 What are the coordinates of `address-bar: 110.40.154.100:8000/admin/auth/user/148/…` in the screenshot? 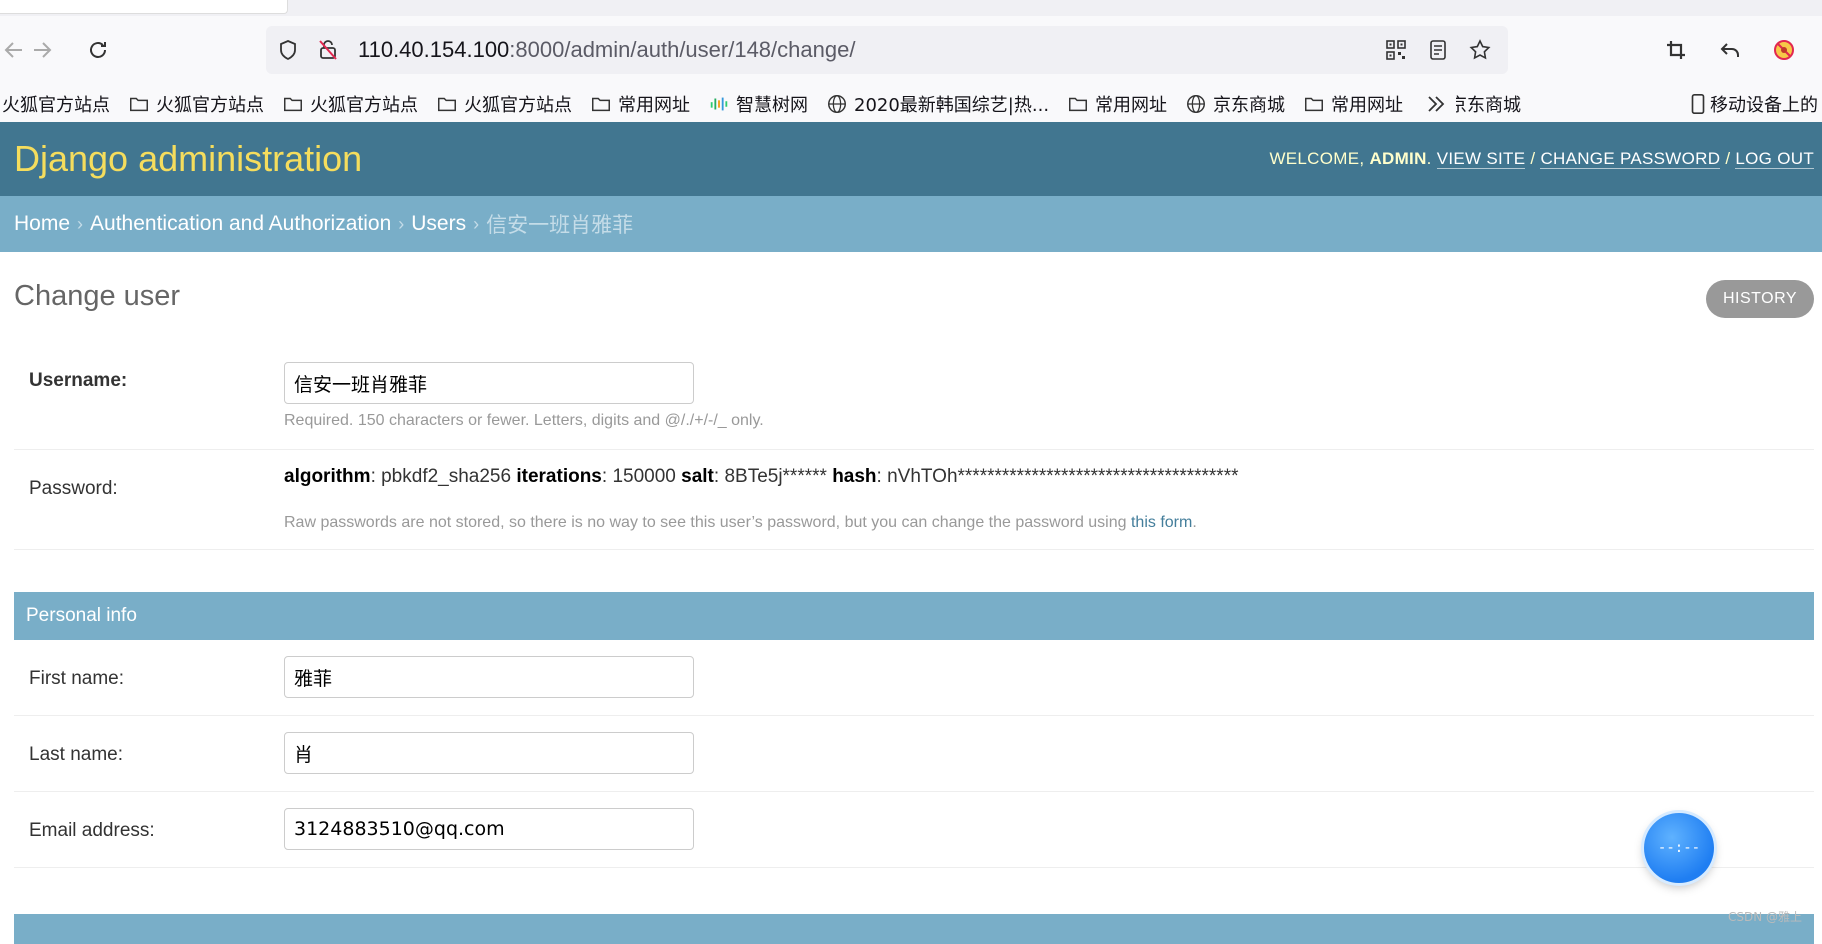 It's located at (887, 50).